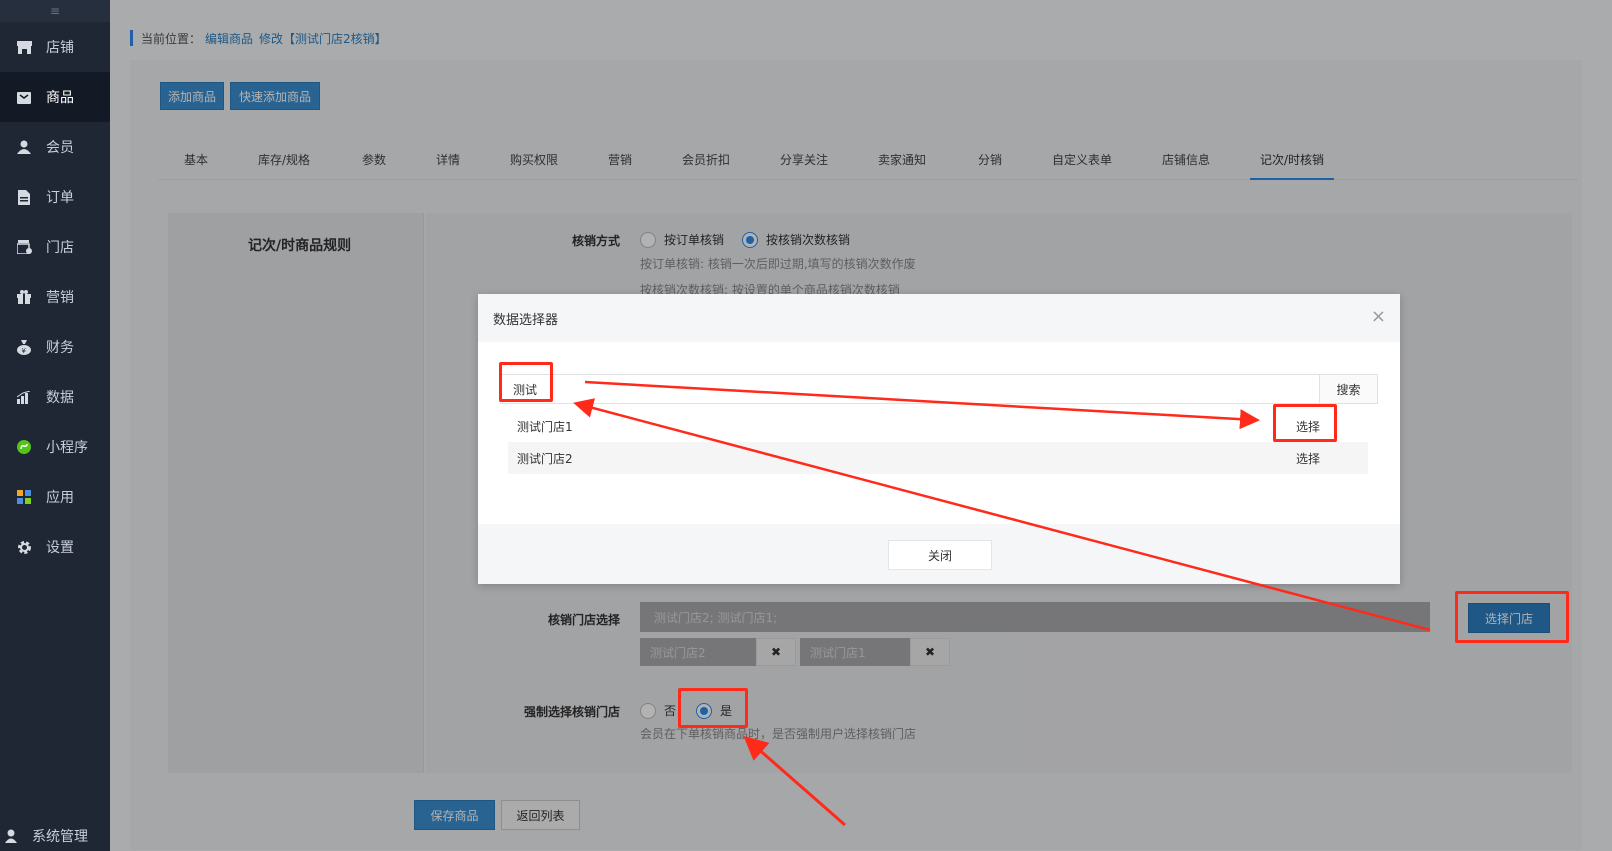  What do you see at coordinates (60, 298) in the screenshot?
I see `sidebar-item-label: 营销` at bounding box center [60, 298].